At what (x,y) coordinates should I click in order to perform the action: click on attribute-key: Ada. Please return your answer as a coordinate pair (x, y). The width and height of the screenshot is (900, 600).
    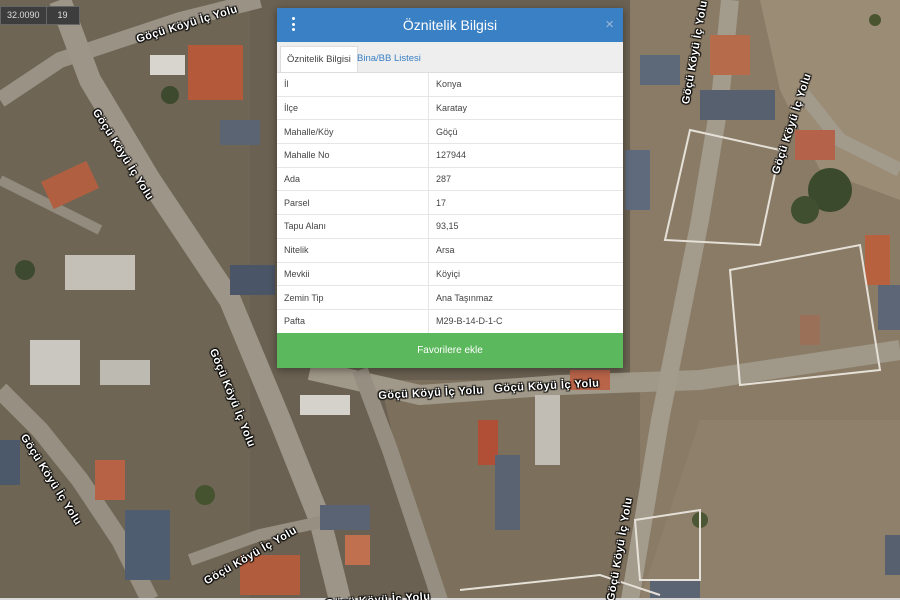
    Looking at the image, I should click on (353, 179).